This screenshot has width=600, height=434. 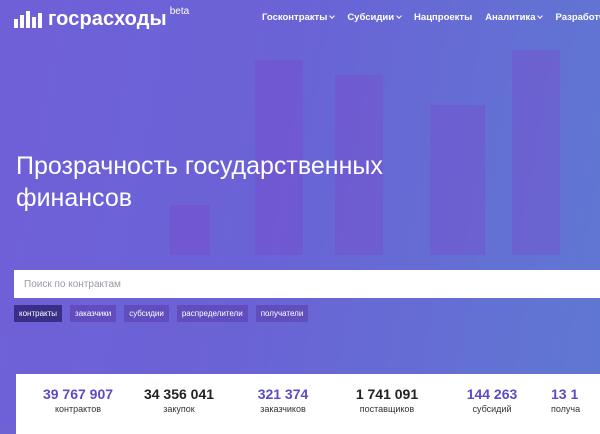 What do you see at coordinates (492, 394) in the screenshot?
I see `stat-value: 144 263` at bounding box center [492, 394].